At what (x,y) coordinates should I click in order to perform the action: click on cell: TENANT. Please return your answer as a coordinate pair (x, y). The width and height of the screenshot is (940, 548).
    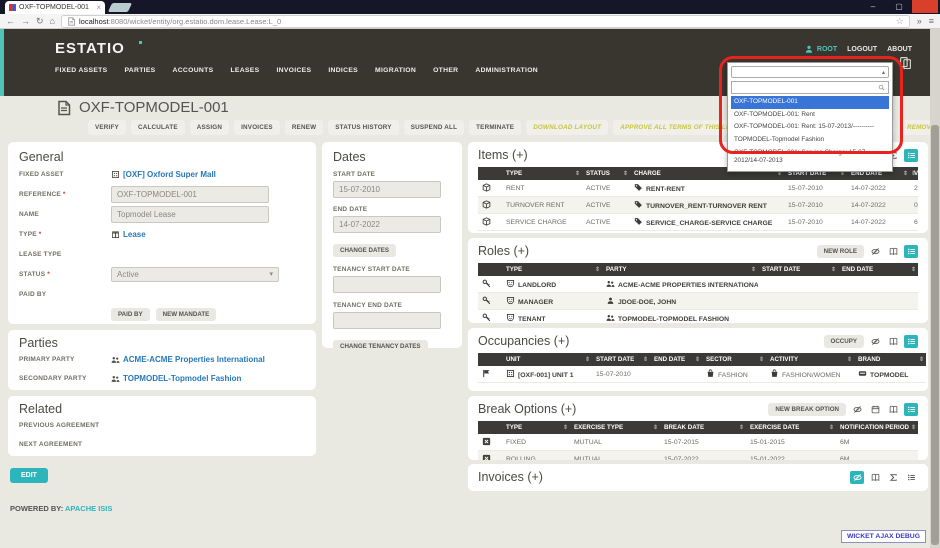
    Looking at the image, I should click on (552, 316).